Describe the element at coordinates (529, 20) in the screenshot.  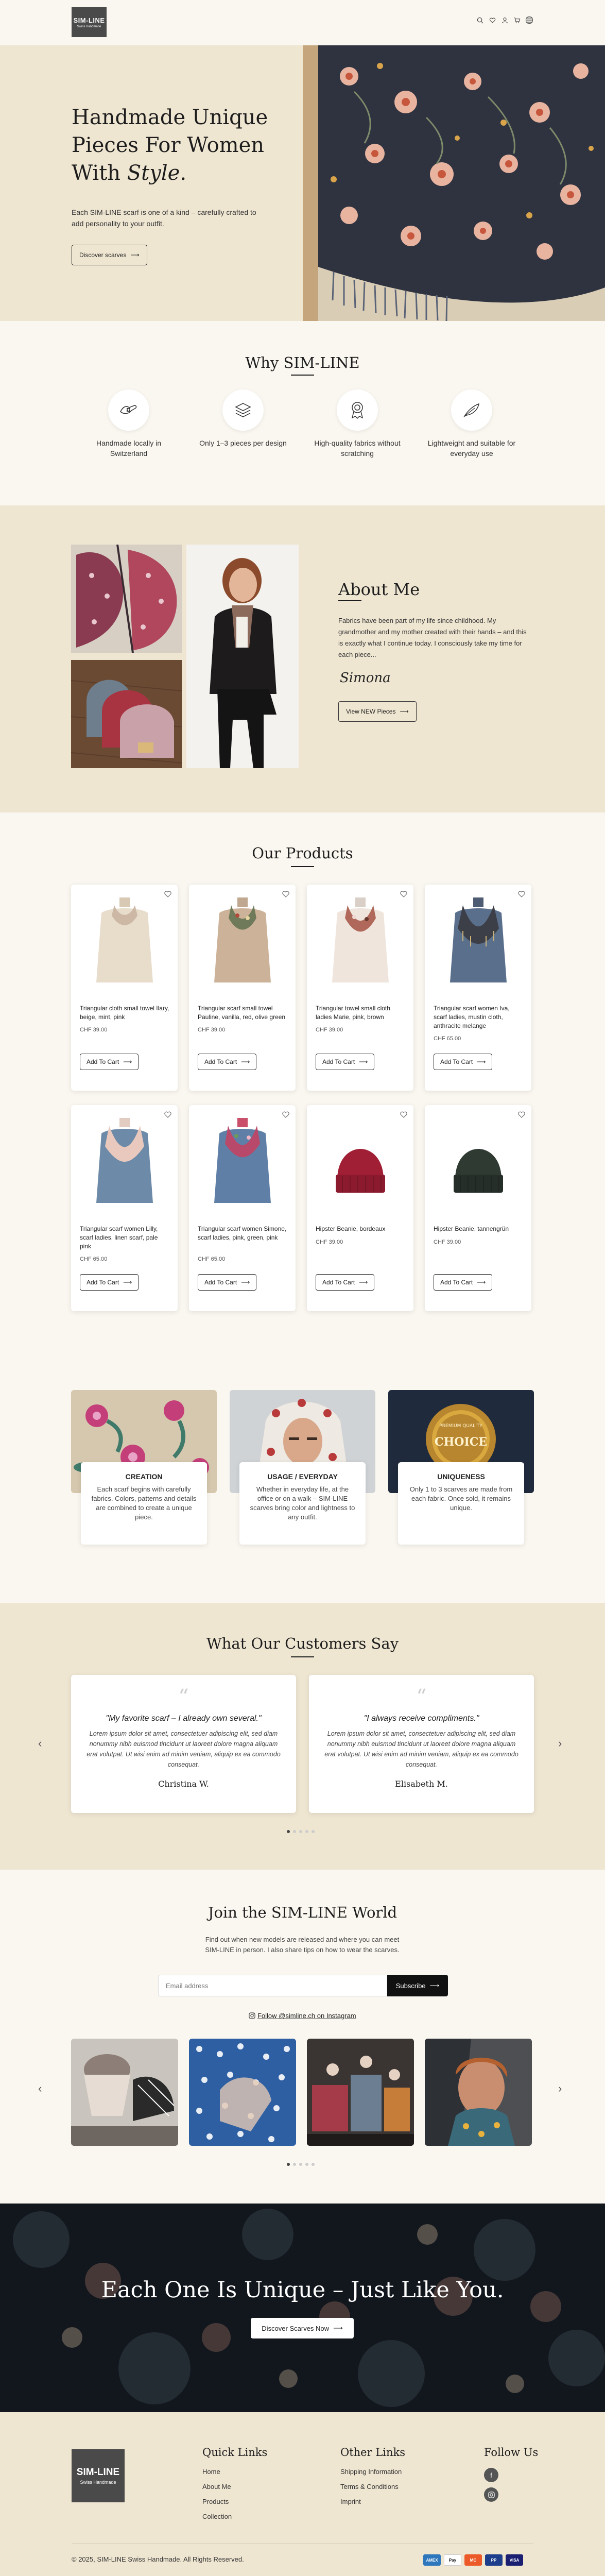
I see `menu-button` at that location.